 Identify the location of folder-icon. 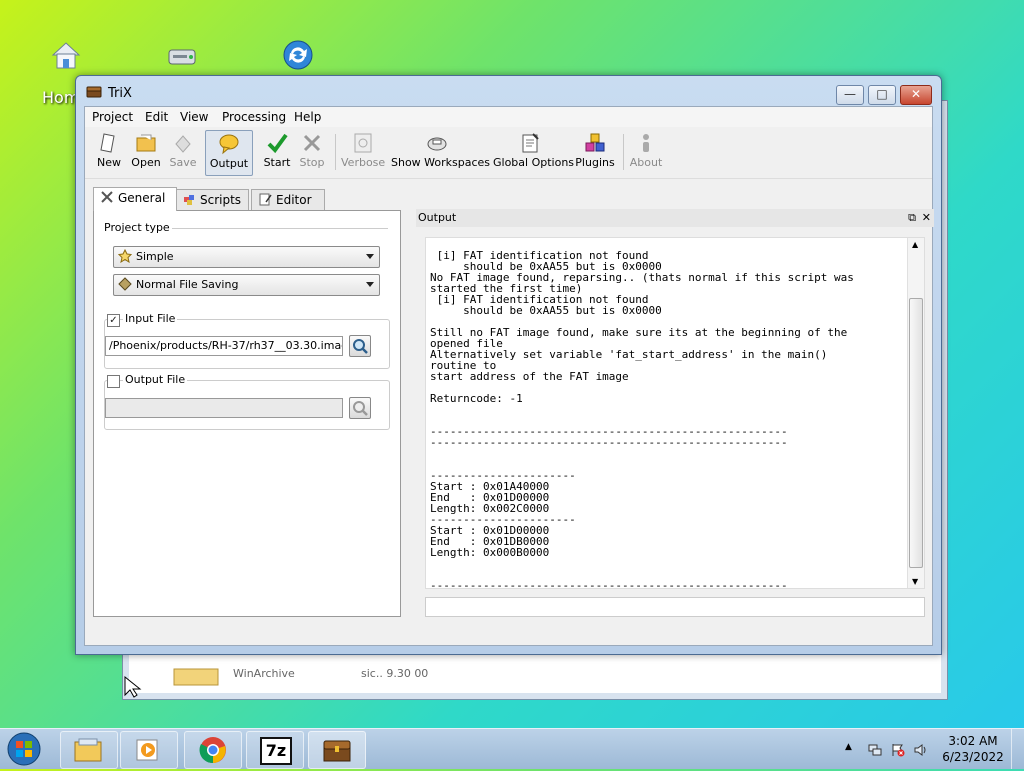
(88, 750).